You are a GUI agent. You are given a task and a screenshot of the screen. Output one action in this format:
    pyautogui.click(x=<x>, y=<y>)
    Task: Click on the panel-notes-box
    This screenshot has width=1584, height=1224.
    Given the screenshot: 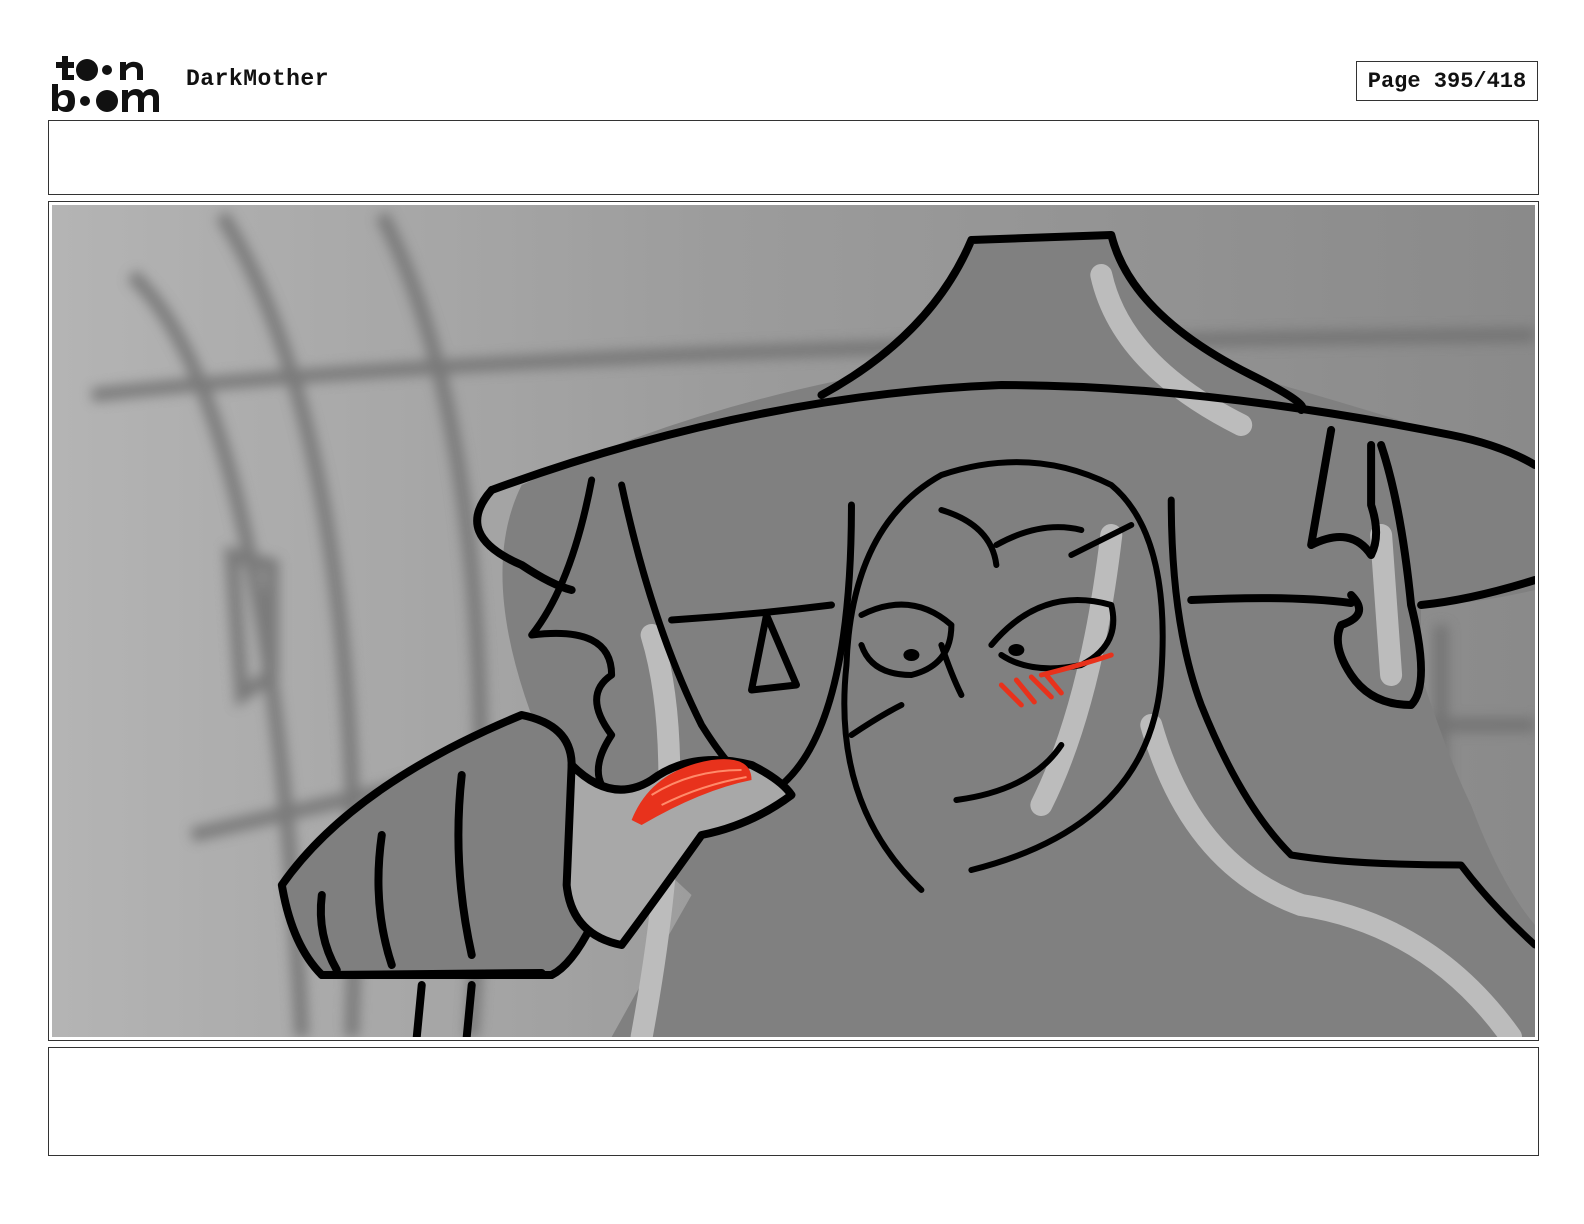 What is the action you would take?
    pyautogui.click(x=793, y=1101)
    